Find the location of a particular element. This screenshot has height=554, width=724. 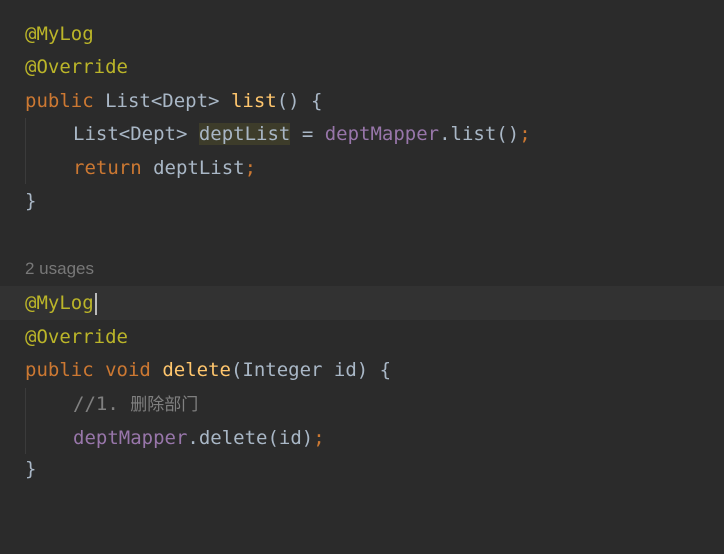

code-line: //1. 删除部门 is located at coordinates (362, 404).